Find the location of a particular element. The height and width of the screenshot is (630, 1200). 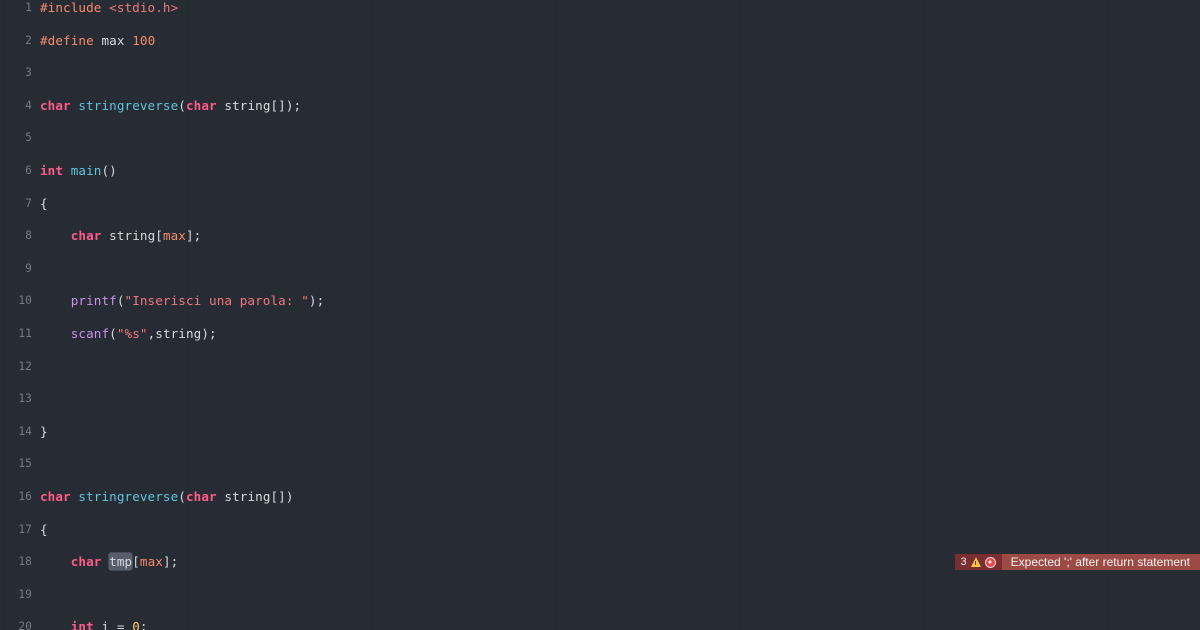

diagnostic-banner: 3 Expected ';' after return statement is located at coordinates (1077, 562).